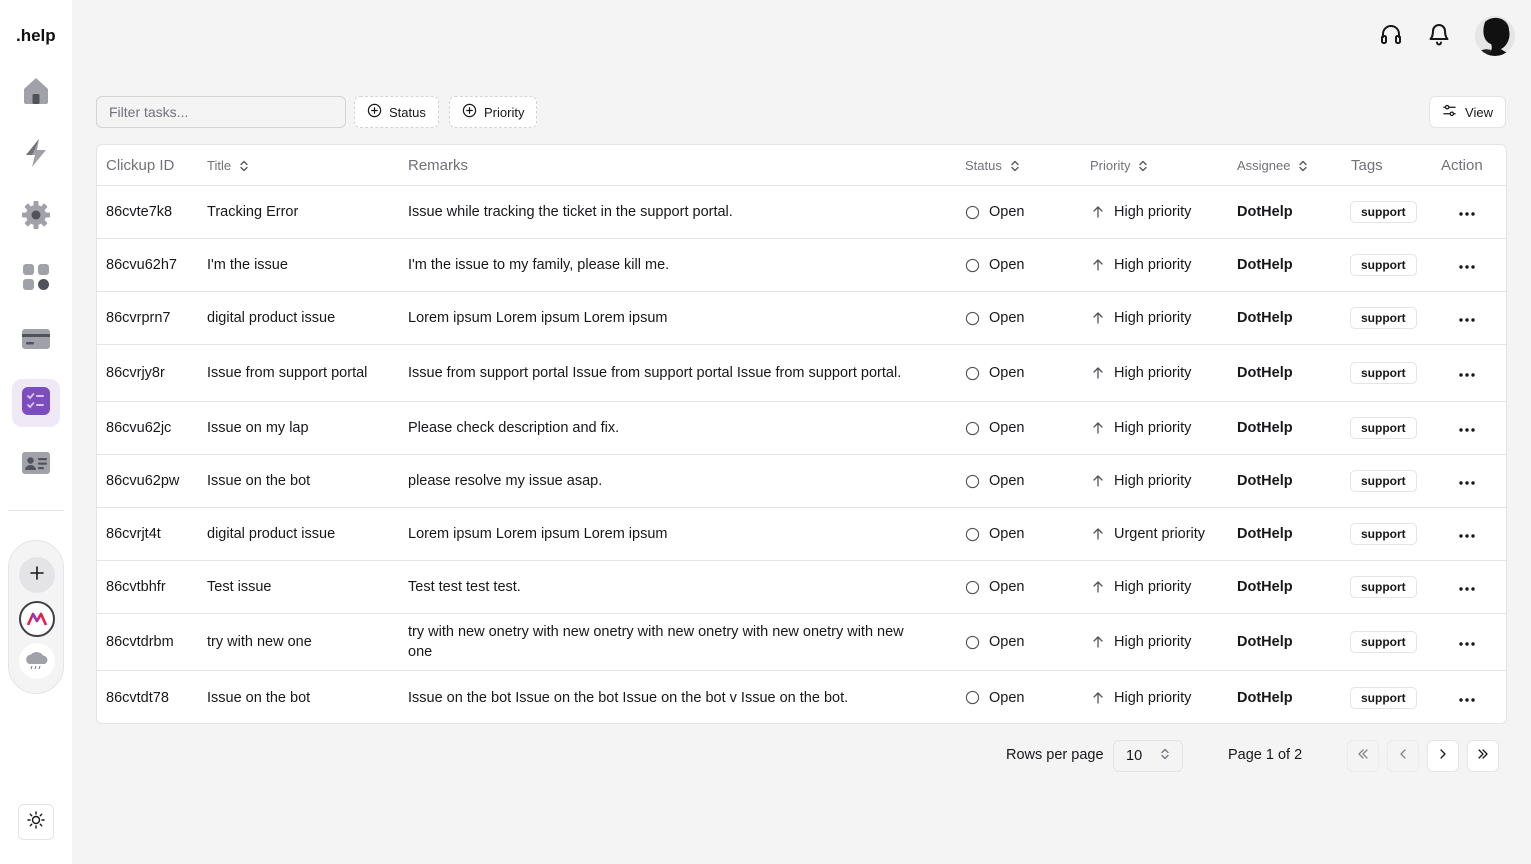  I want to click on credit-card-icon, so click(36, 341).